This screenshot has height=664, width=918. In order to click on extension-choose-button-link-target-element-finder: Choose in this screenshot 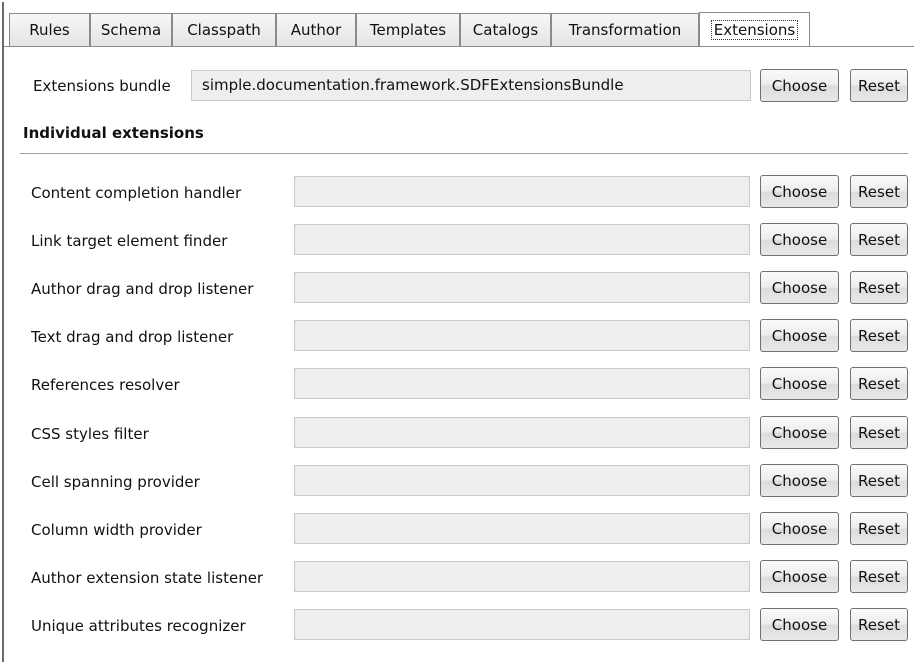, I will do `click(799, 239)`.